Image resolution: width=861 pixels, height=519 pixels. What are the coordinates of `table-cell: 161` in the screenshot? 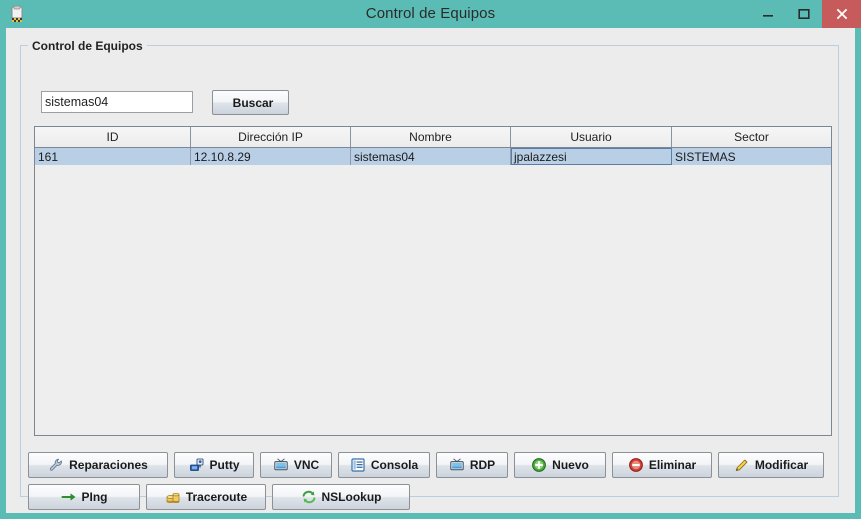 It's located at (113, 156).